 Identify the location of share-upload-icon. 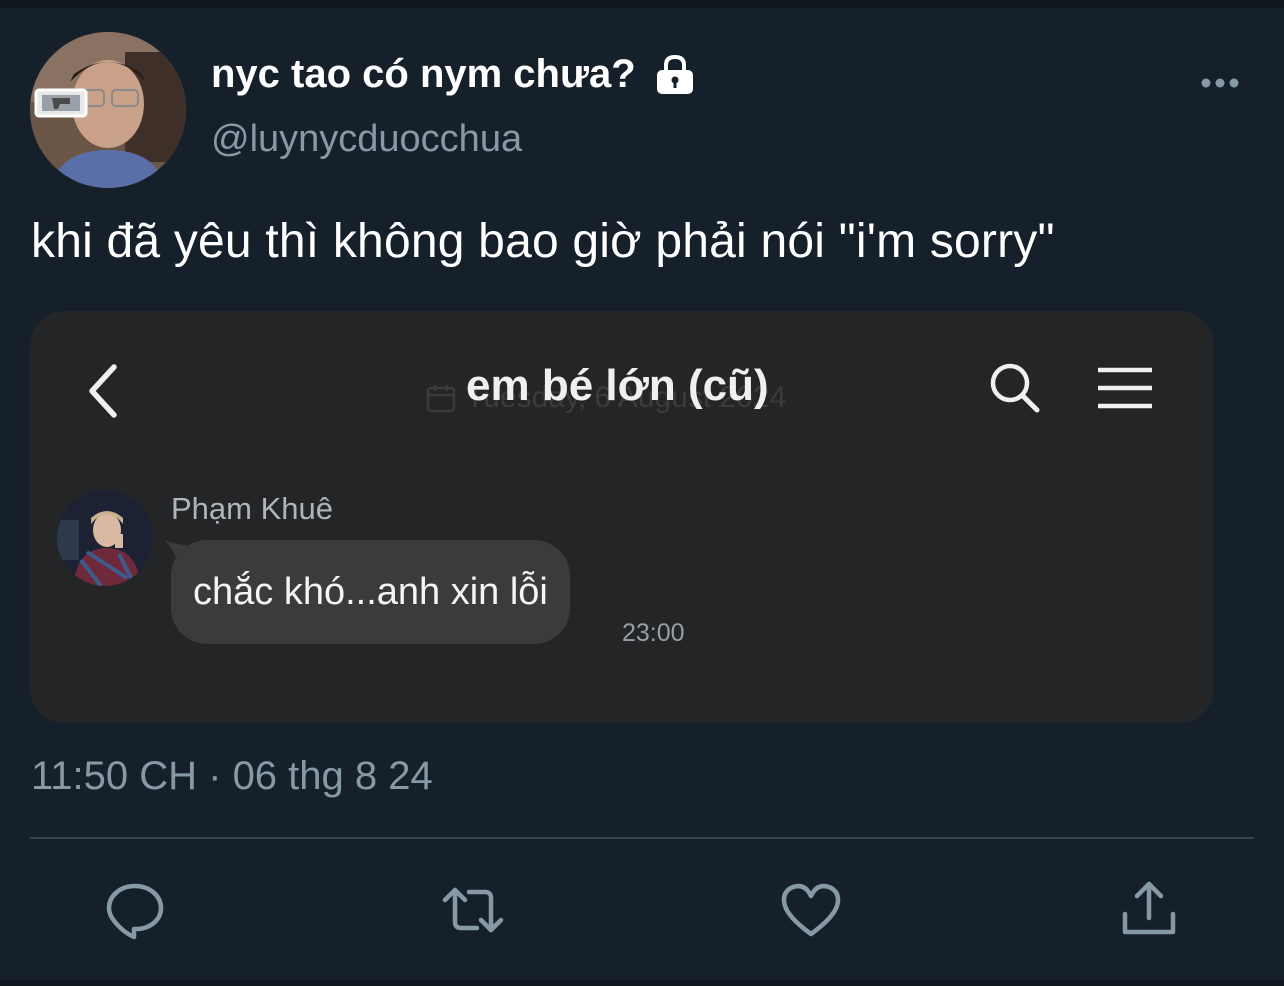
(1149, 908).